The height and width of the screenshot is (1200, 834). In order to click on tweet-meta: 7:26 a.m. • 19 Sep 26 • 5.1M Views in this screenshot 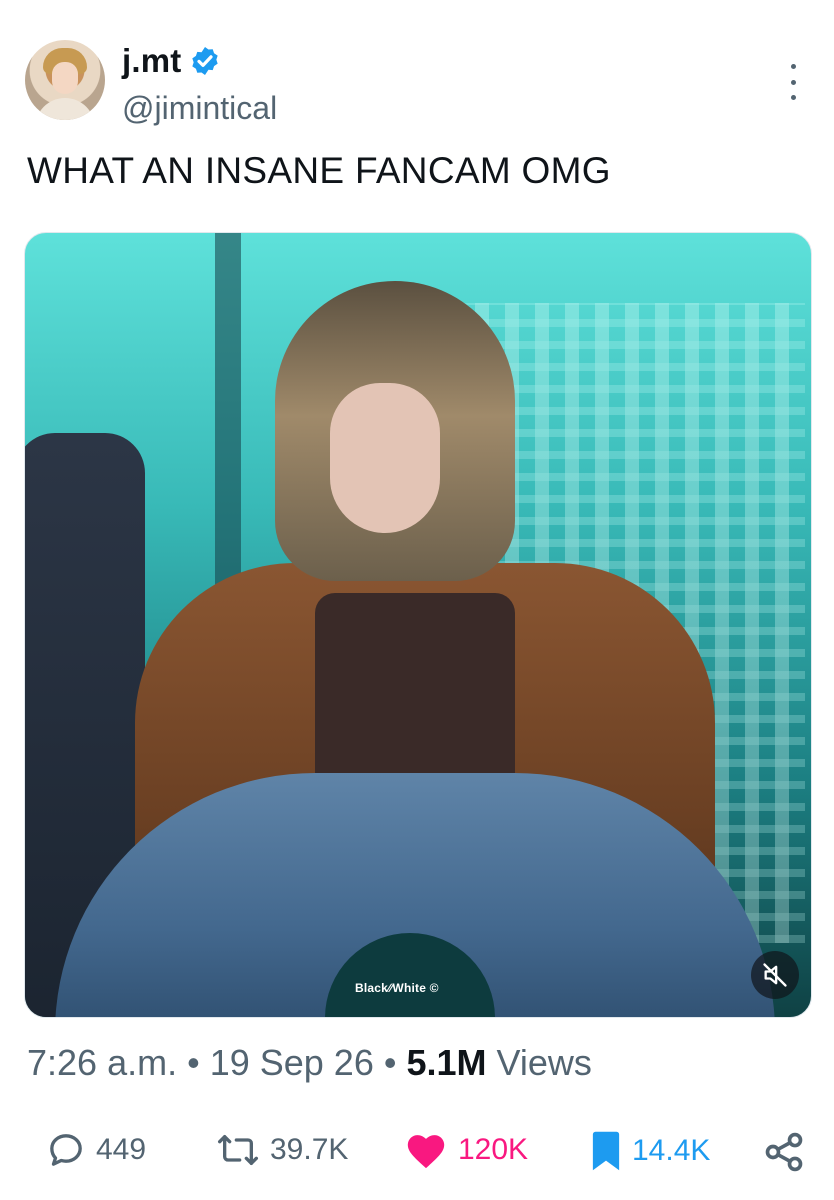, I will do `click(309, 1063)`.